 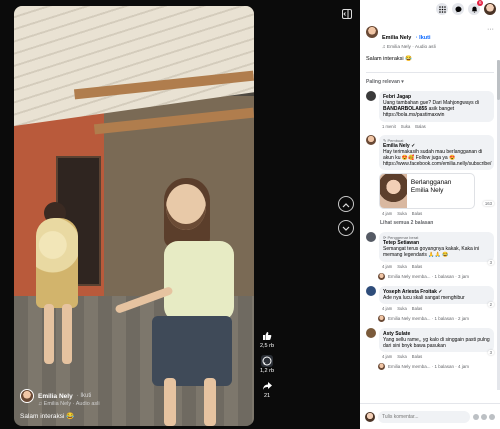 I want to click on follow-link: · Ikuti, so click(x=84, y=396).